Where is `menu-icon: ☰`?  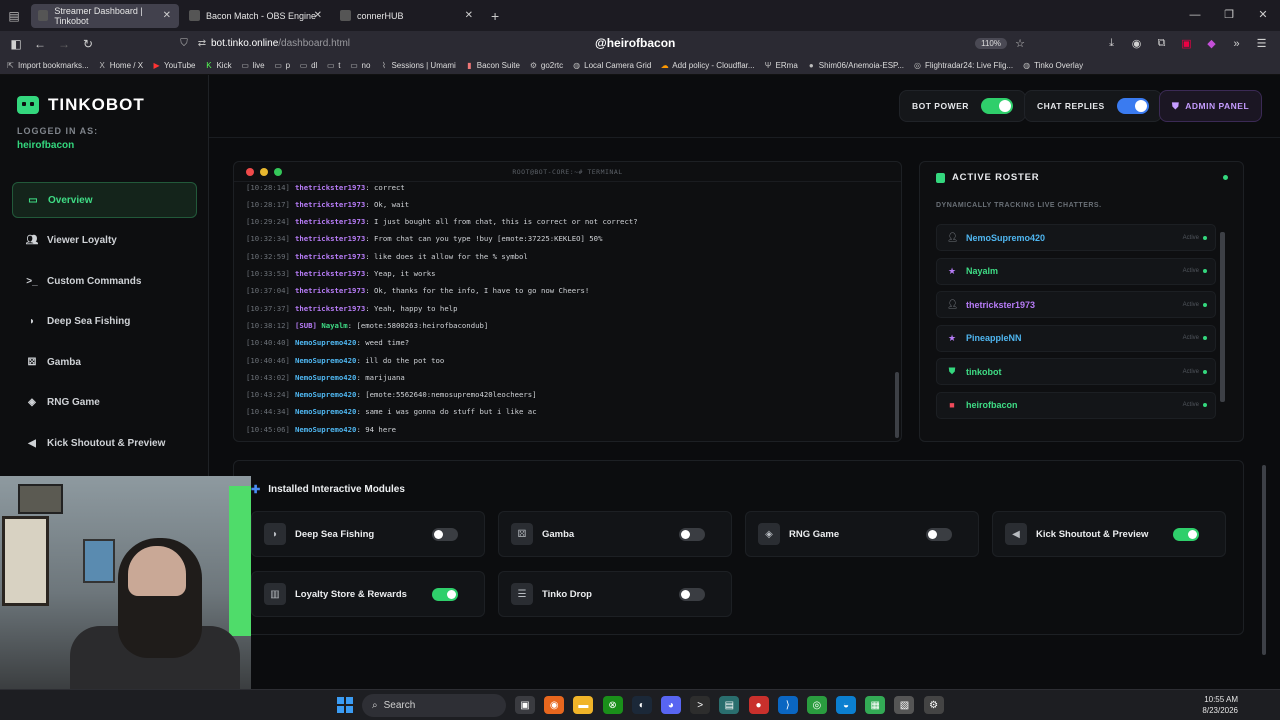 menu-icon: ☰ is located at coordinates (1261, 43).